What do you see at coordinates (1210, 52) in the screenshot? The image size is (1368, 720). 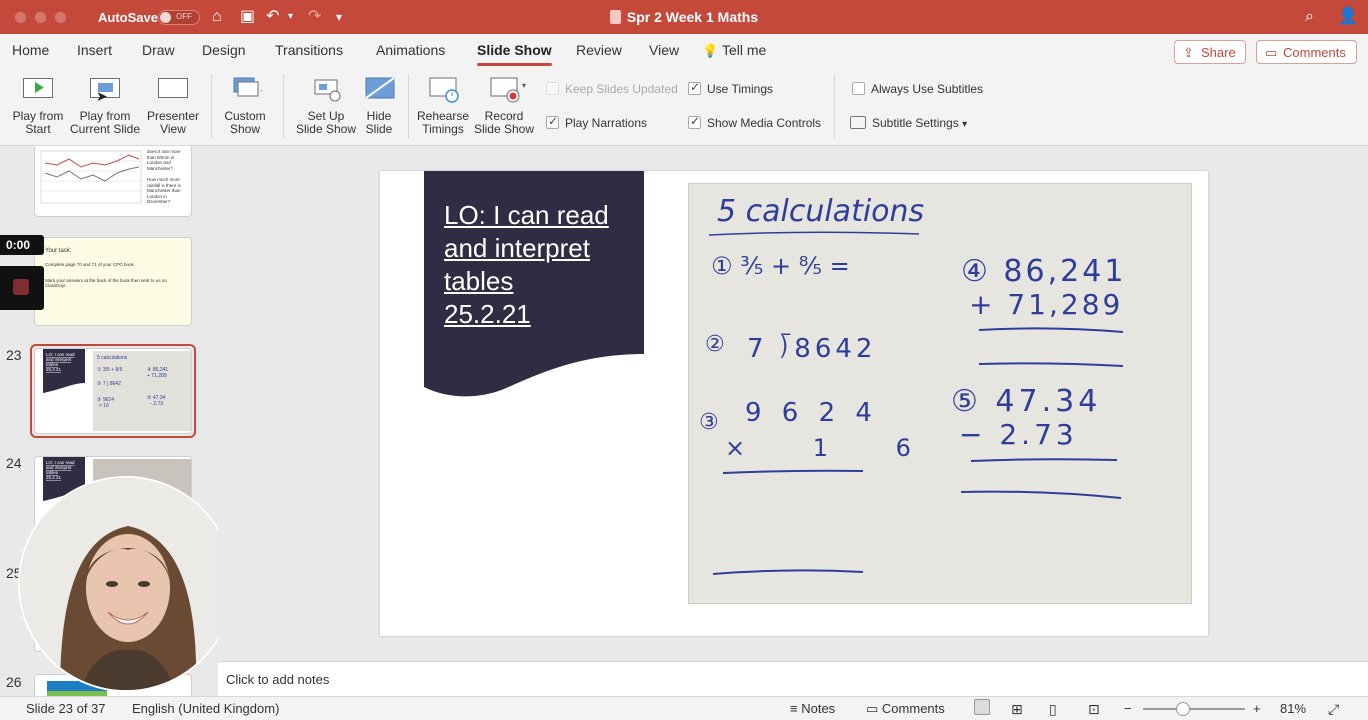 I see `share-button: ⇪ Share` at bounding box center [1210, 52].